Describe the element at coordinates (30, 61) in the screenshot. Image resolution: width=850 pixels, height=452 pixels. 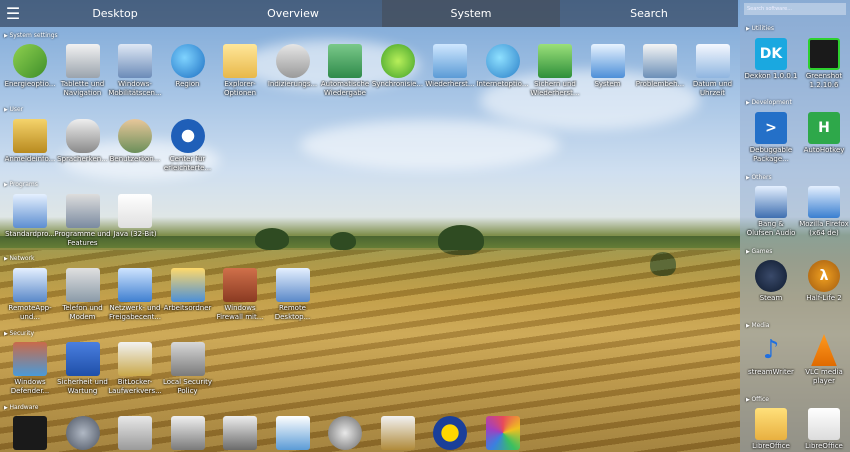
I see `power-options-icon` at that location.